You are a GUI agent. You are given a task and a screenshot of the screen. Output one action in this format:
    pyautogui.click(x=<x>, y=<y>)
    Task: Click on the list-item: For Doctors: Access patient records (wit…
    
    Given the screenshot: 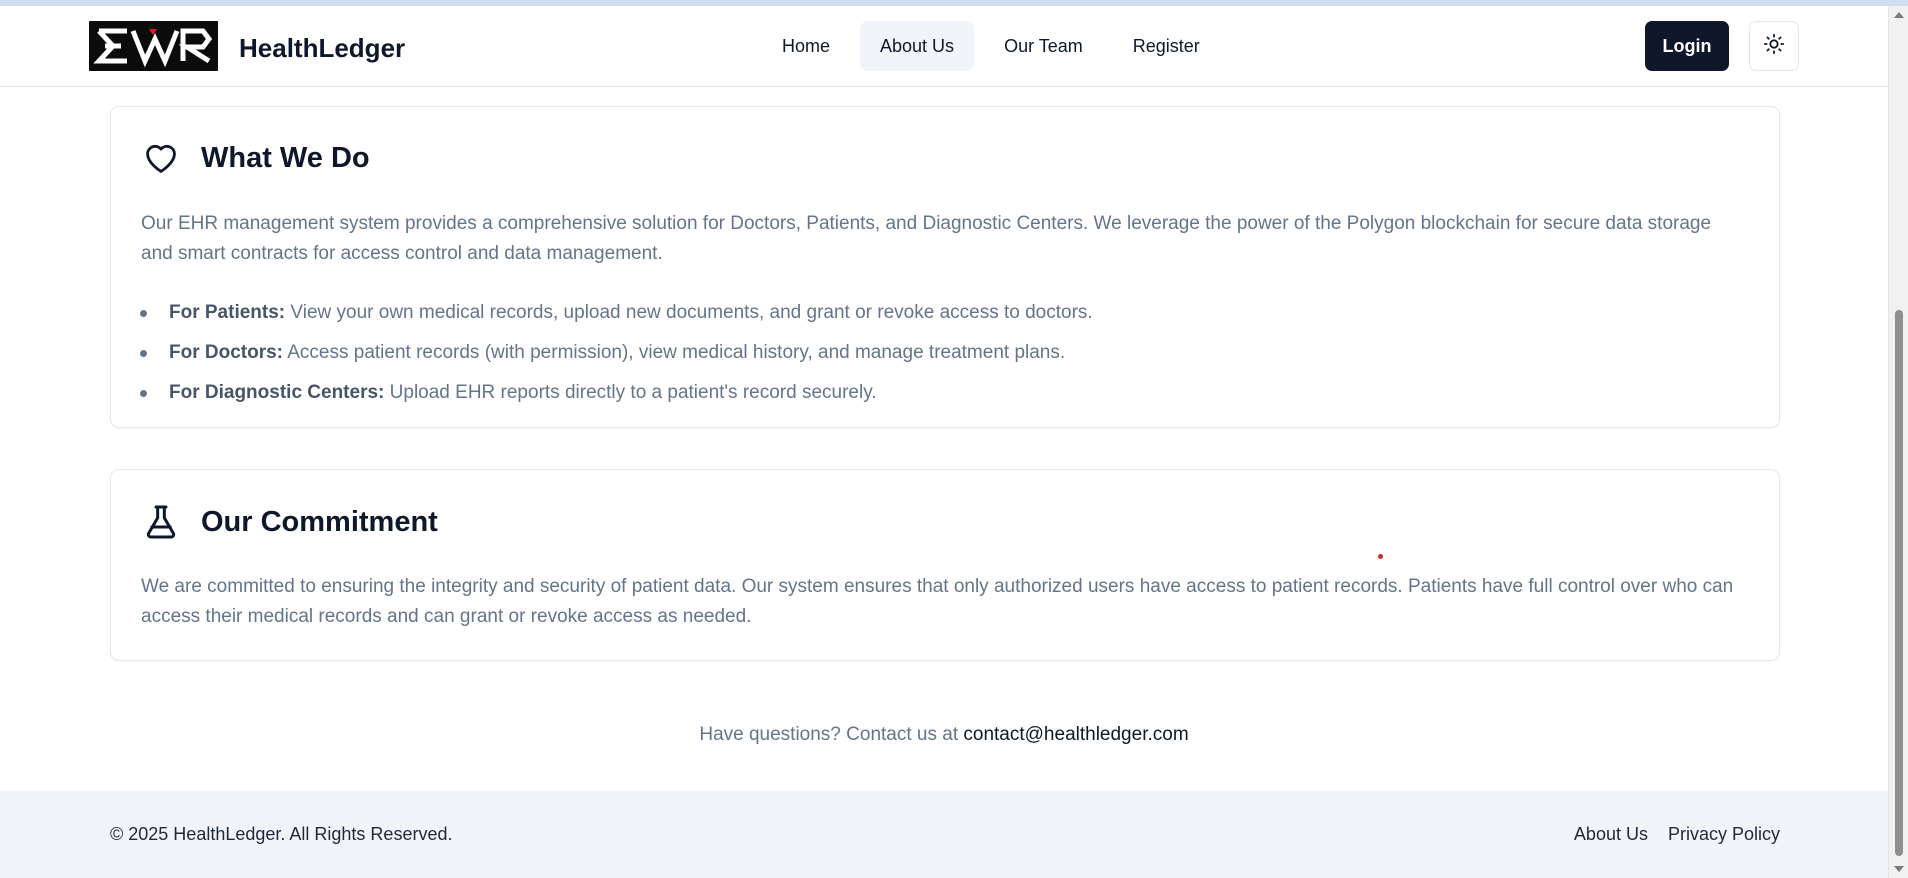 What is the action you would take?
    pyautogui.click(x=616, y=353)
    